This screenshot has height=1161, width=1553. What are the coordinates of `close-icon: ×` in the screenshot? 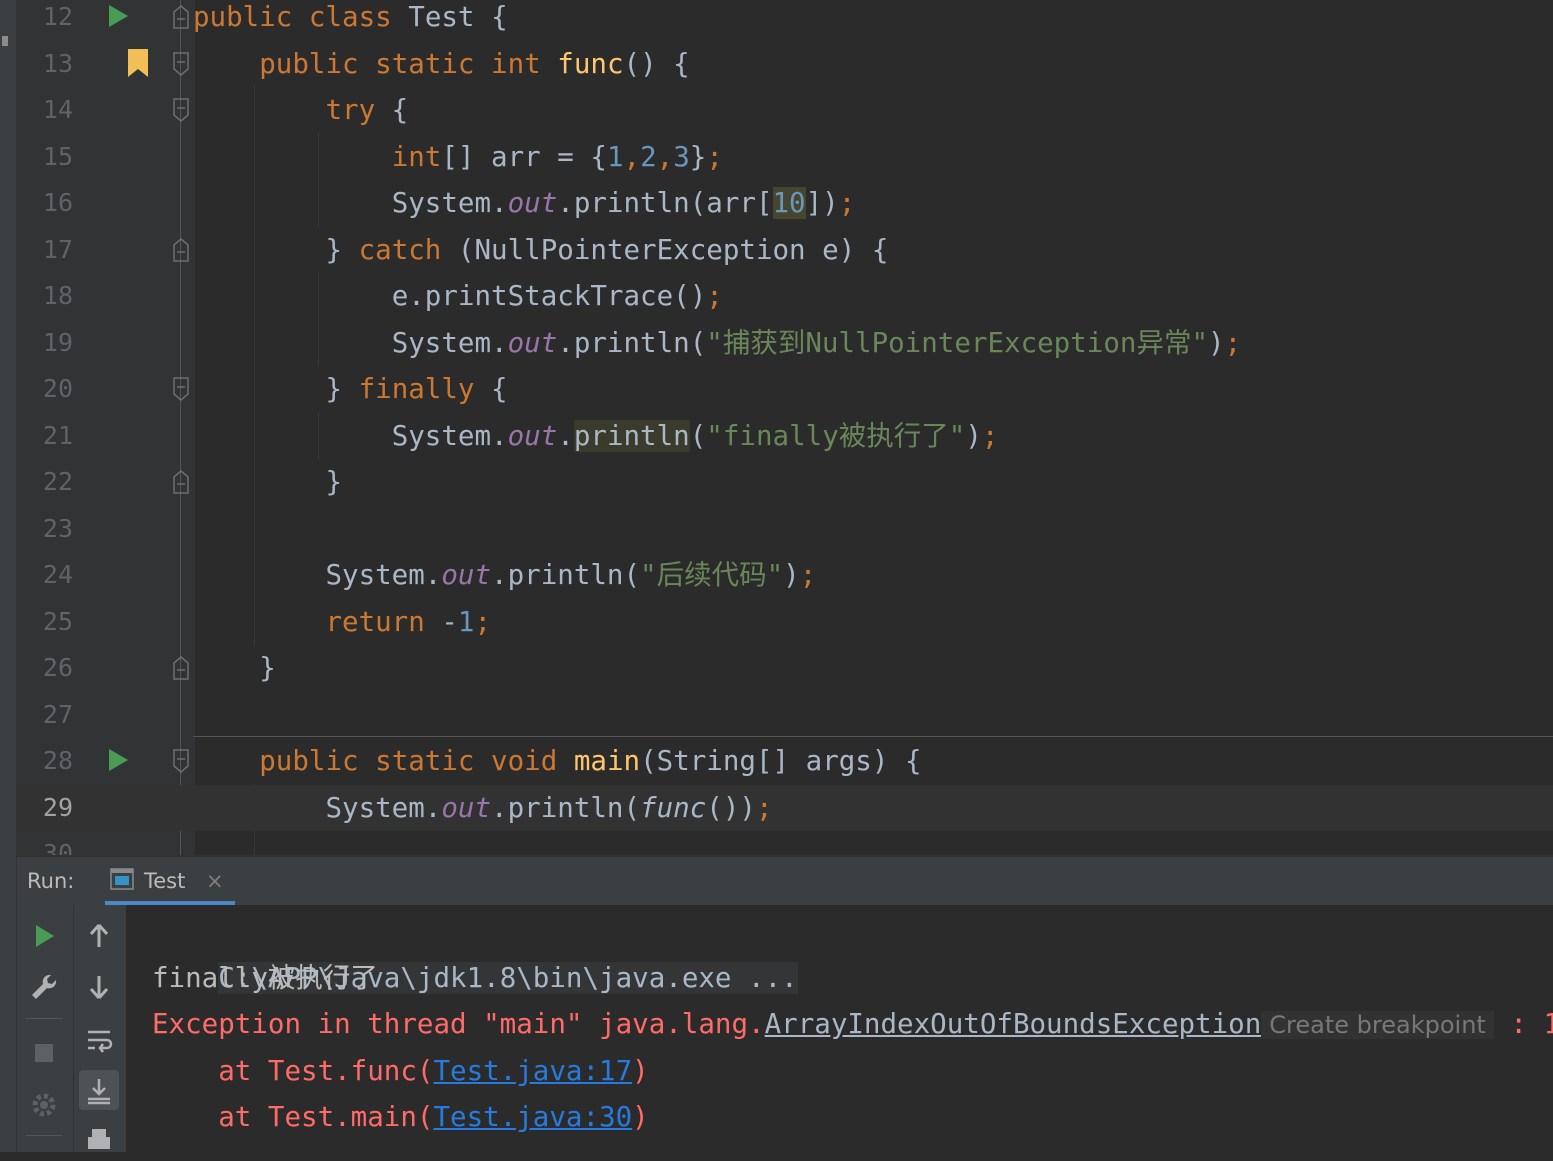 It's located at (215, 881).